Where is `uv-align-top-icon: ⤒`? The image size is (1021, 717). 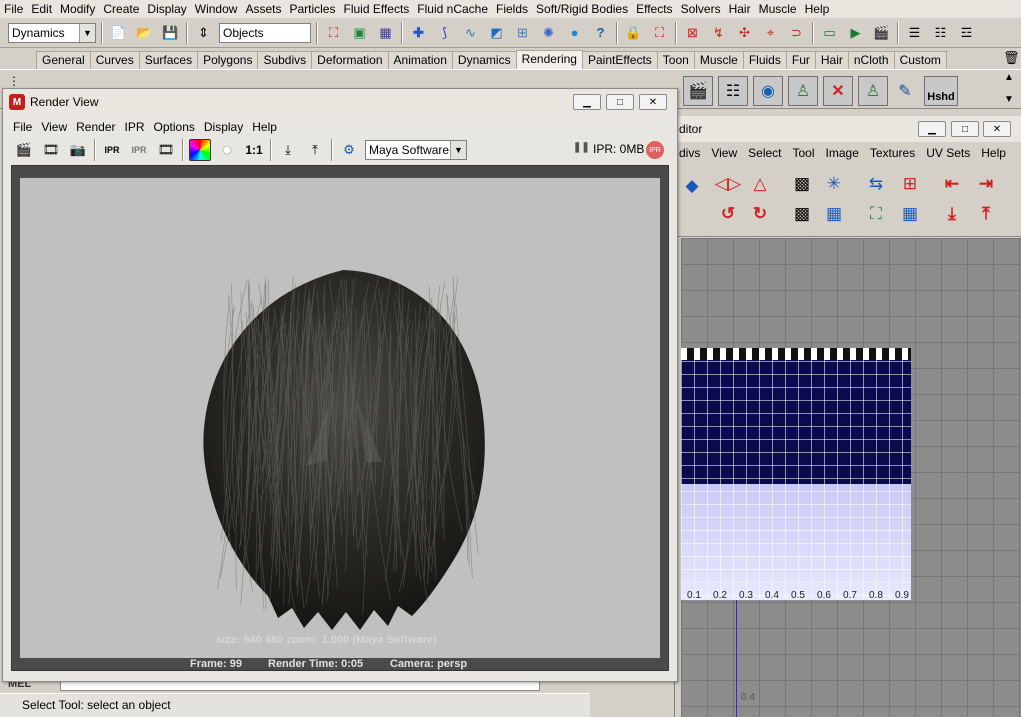 uv-align-top-icon: ⤒ is located at coordinates (986, 214).